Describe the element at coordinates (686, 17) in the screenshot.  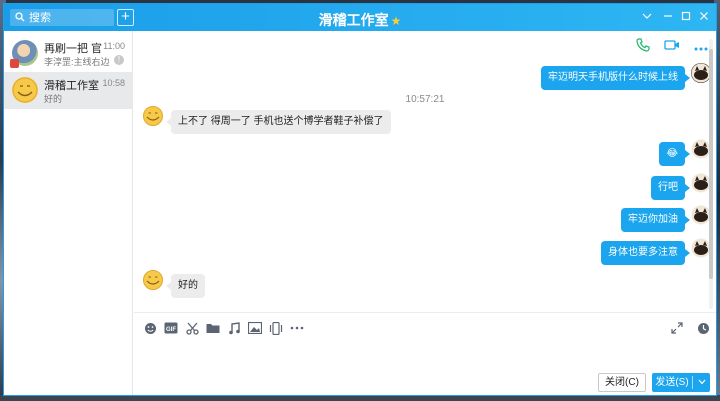
I see `maximize-button` at that location.